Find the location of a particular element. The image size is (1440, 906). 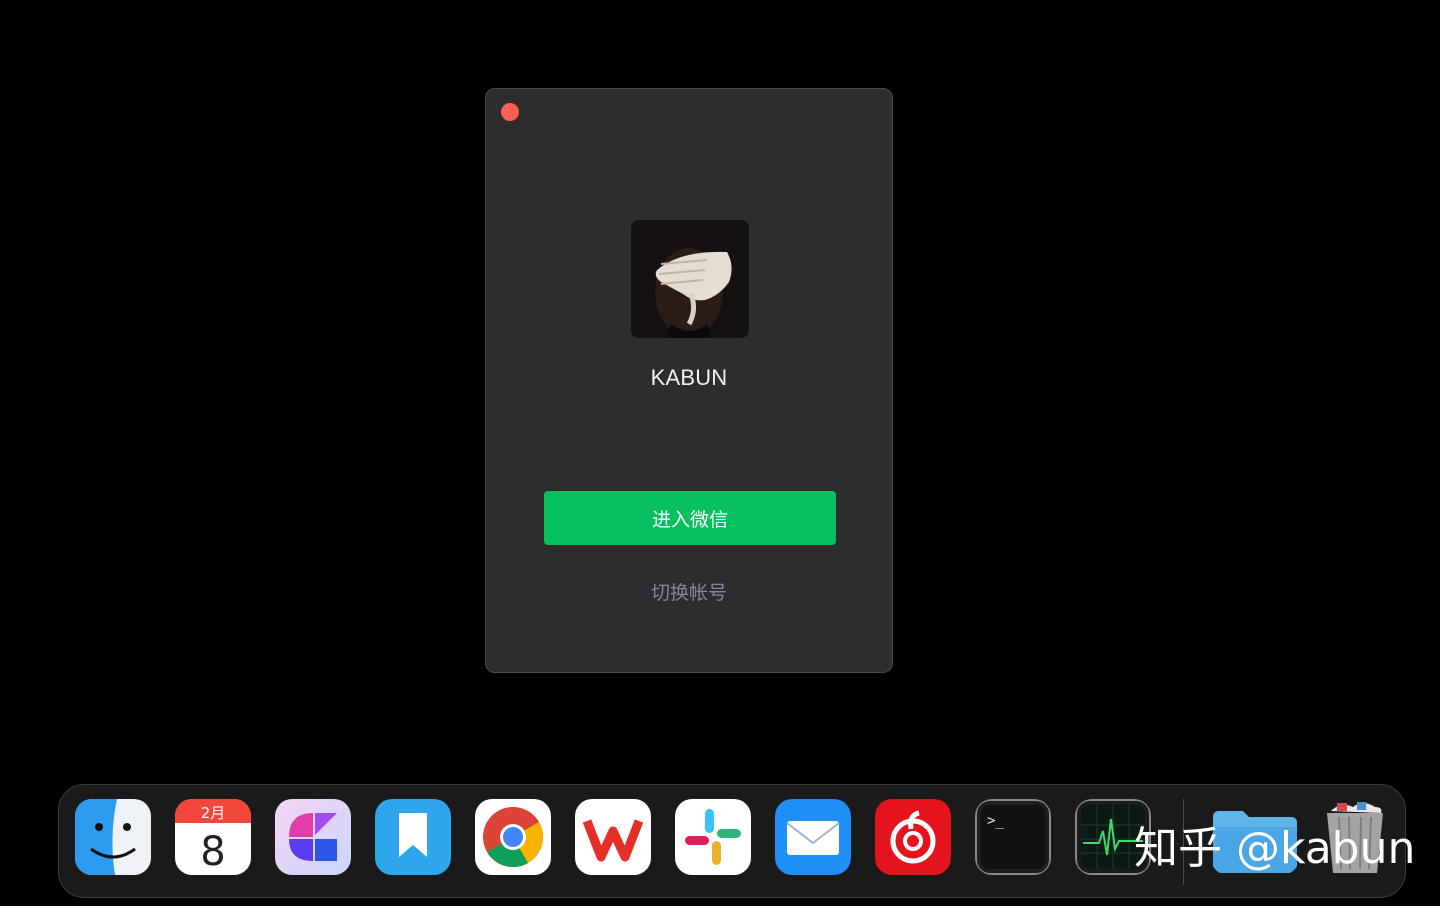

netease-music-icon is located at coordinates (913, 837).